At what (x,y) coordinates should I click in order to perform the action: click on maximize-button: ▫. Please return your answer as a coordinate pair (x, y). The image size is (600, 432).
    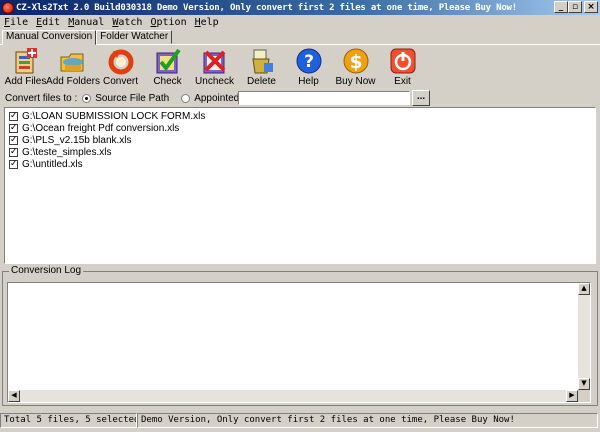
    Looking at the image, I should click on (575, 7).